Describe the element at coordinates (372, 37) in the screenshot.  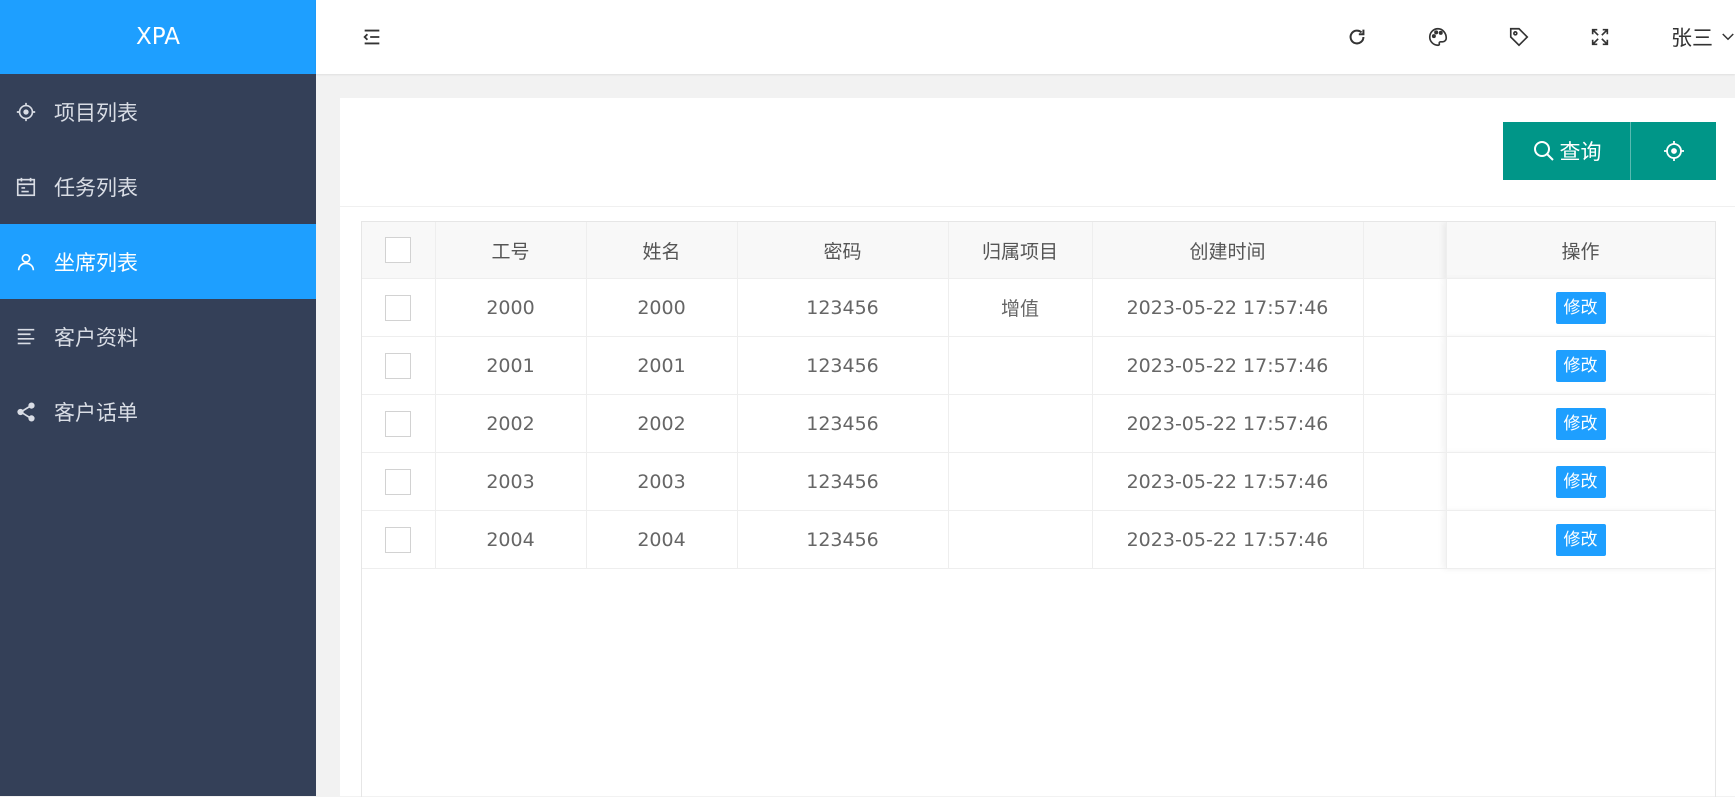
I see `menu-collapse-icon` at that location.